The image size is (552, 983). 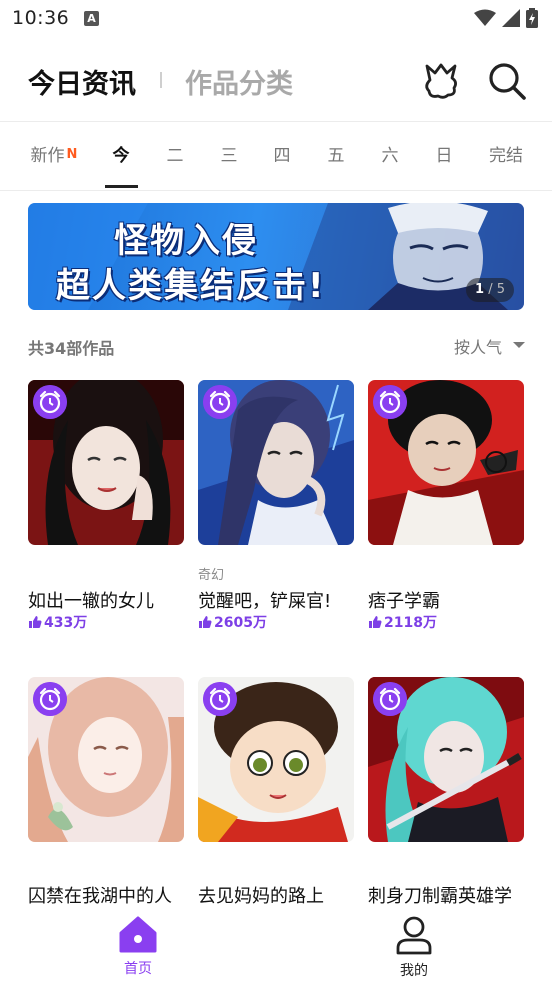 I want to click on sort-dropdown: 按人气, so click(x=478, y=346).